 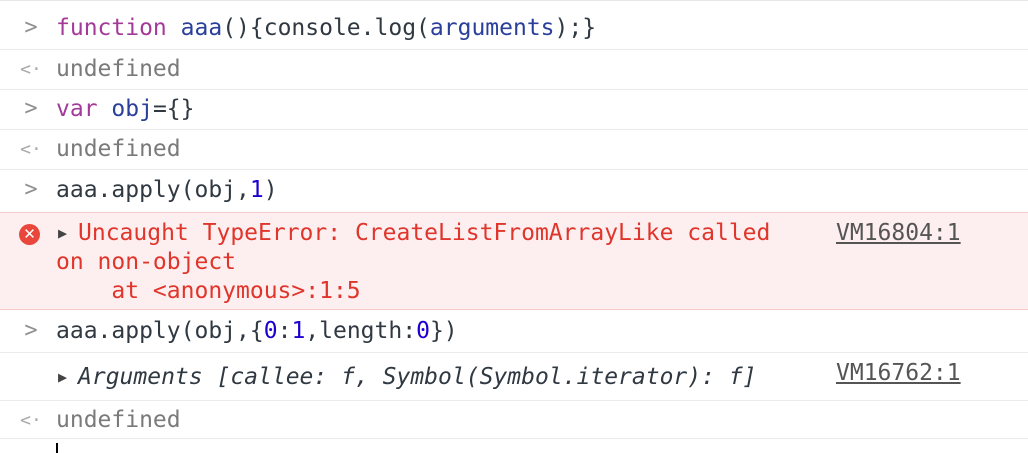 I want to click on console-input-text: aaa.apply(obj,1), so click(x=167, y=190).